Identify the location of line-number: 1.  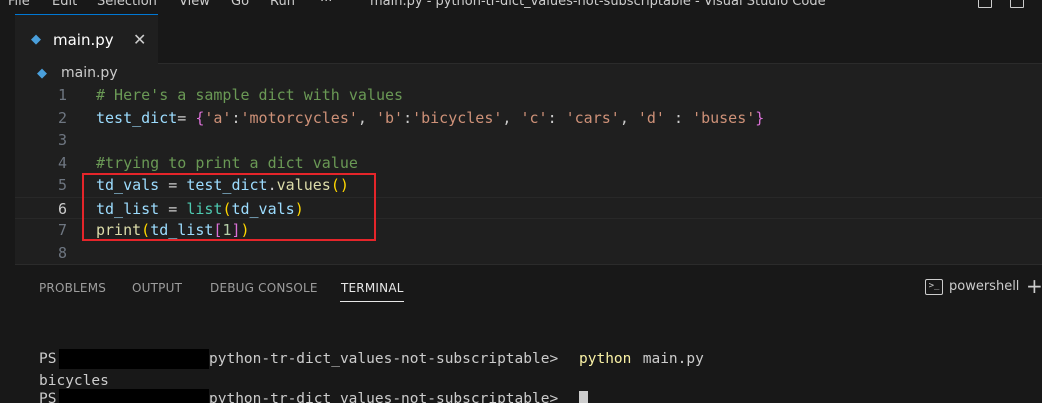
(62, 95).